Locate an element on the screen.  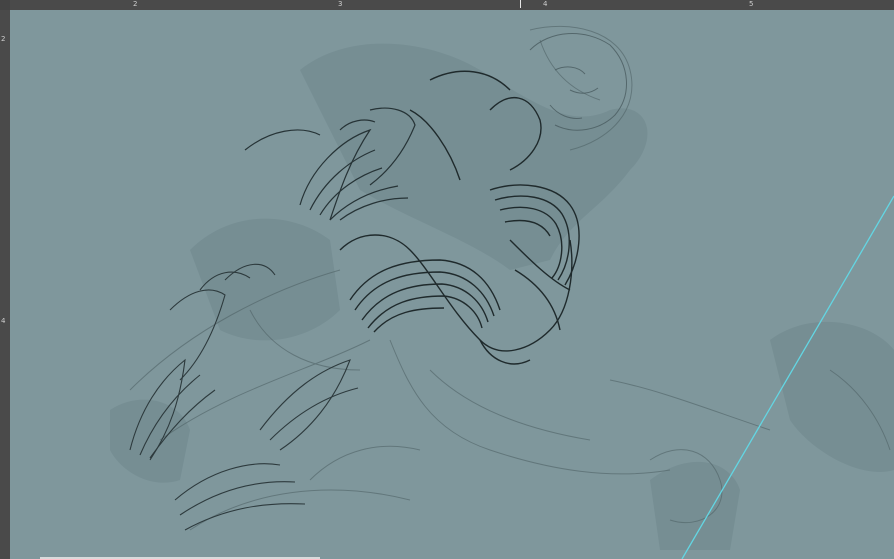
ruler-corner is located at coordinates (5, 5).